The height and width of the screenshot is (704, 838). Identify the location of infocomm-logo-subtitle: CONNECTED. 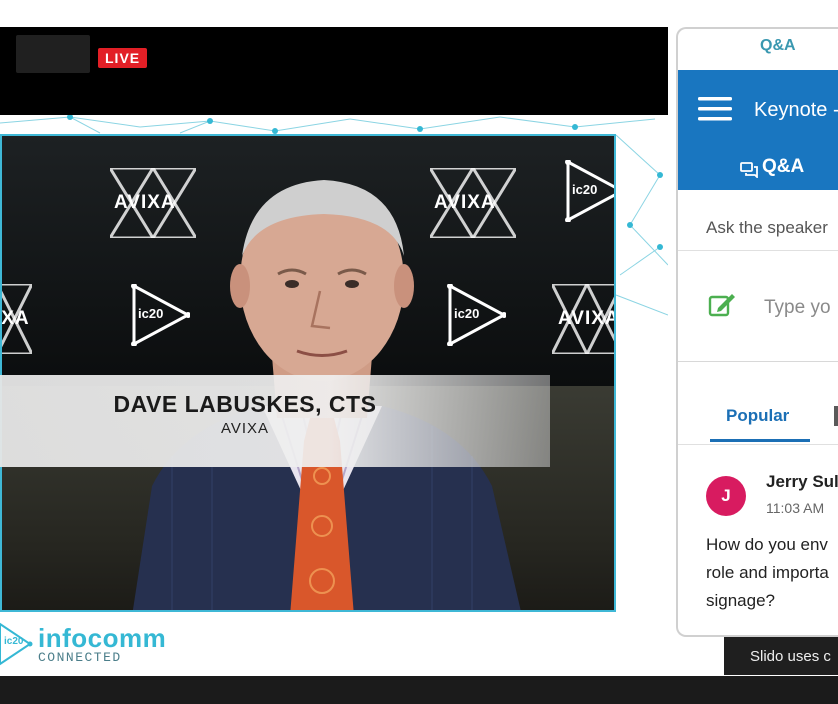
(80, 657).